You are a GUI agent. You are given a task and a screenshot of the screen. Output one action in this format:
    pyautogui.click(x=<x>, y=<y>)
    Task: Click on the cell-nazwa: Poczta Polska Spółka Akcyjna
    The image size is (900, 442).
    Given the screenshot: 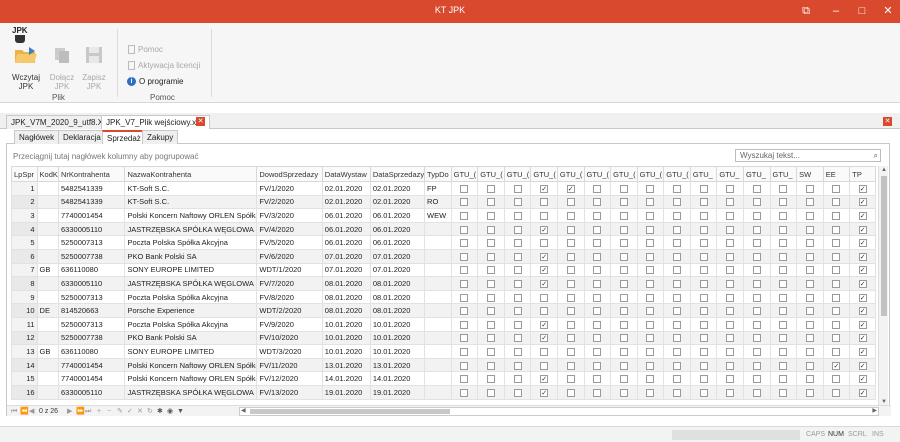 What is the action you would take?
    pyautogui.click(x=191, y=297)
    